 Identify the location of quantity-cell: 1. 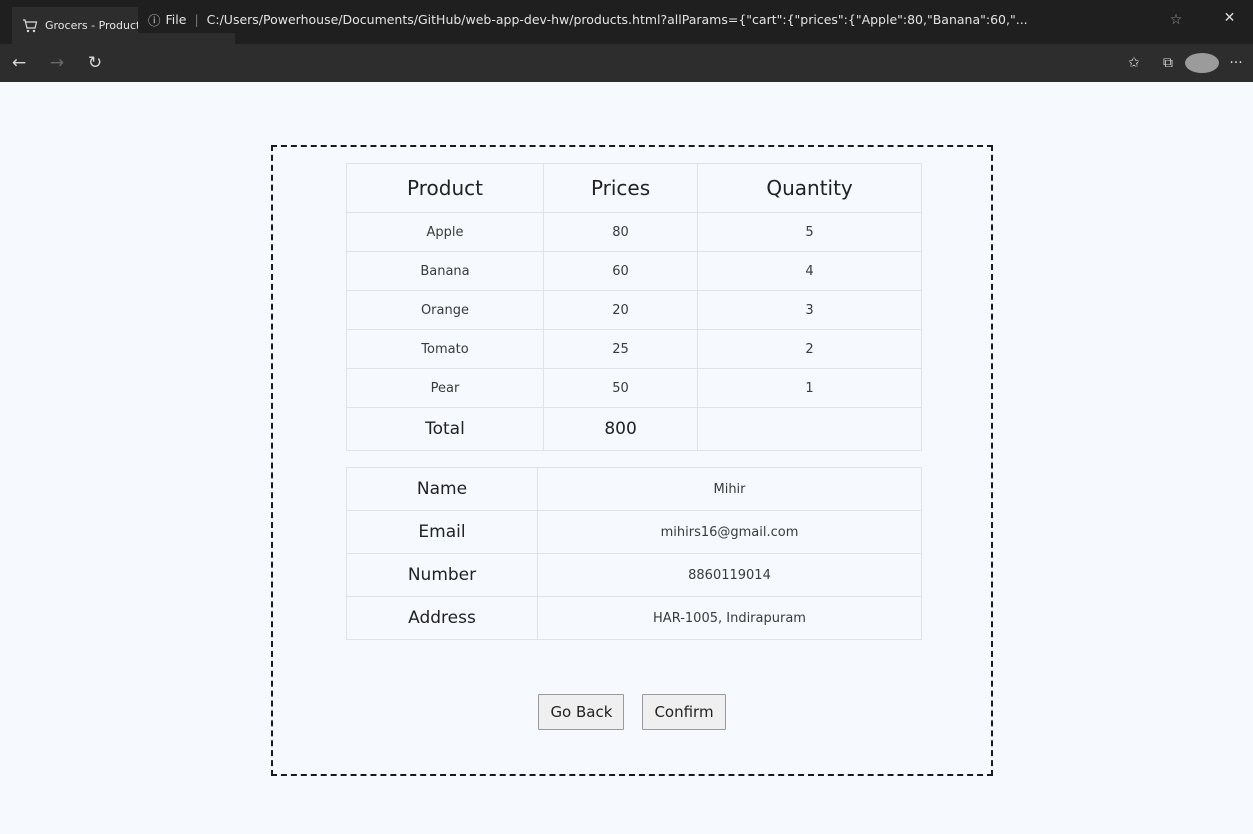
(809, 388).